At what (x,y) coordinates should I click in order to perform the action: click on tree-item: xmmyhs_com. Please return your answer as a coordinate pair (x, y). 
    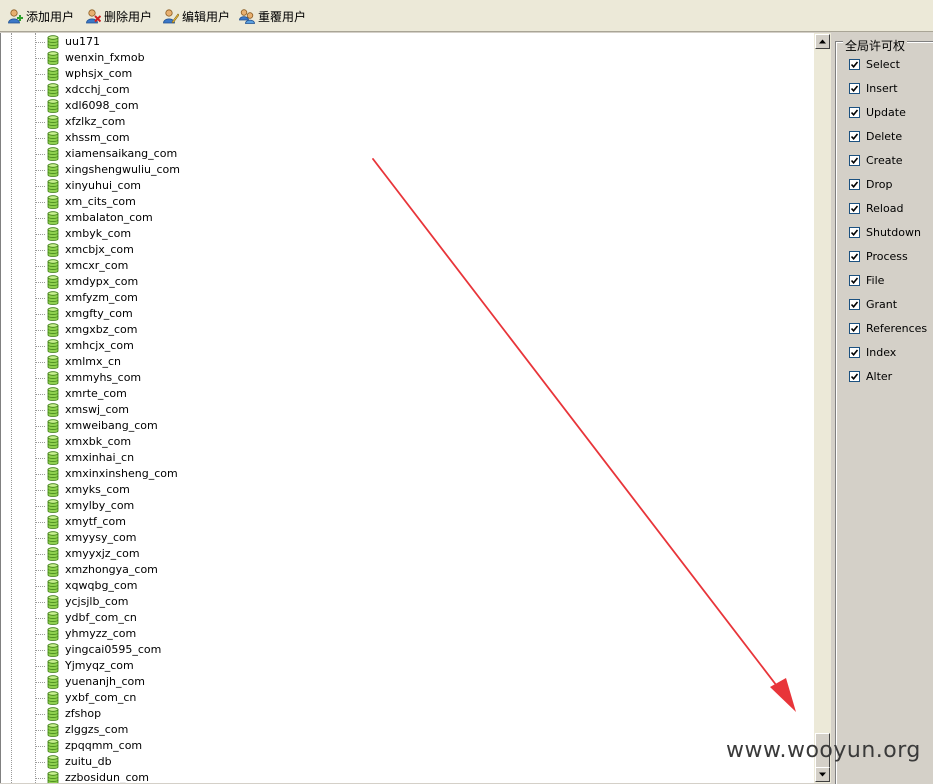
    Looking at the image, I should click on (385, 378).